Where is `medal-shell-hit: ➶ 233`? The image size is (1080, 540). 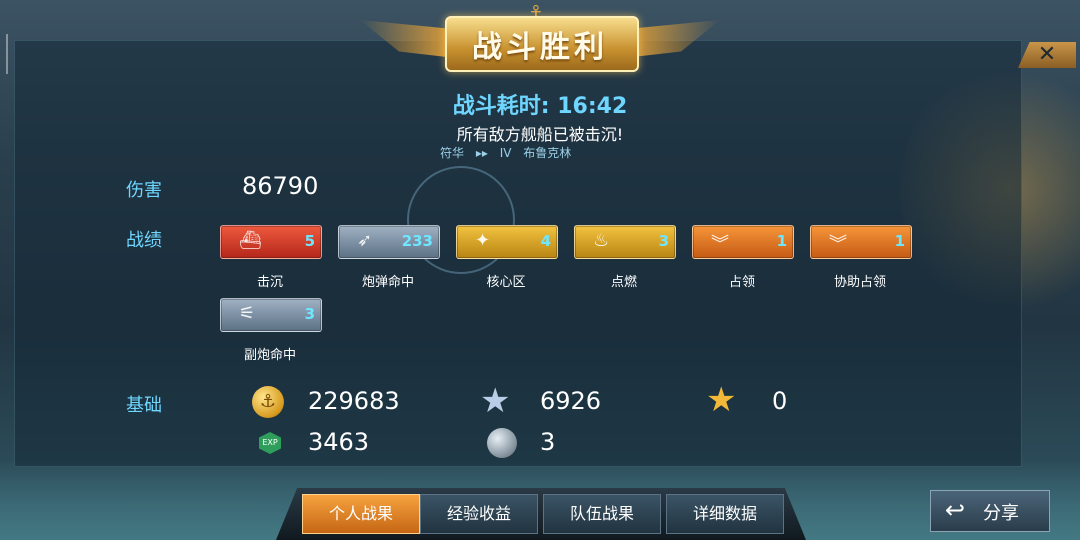
medal-shell-hit: ➶ 233 is located at coordinates (389, 242).